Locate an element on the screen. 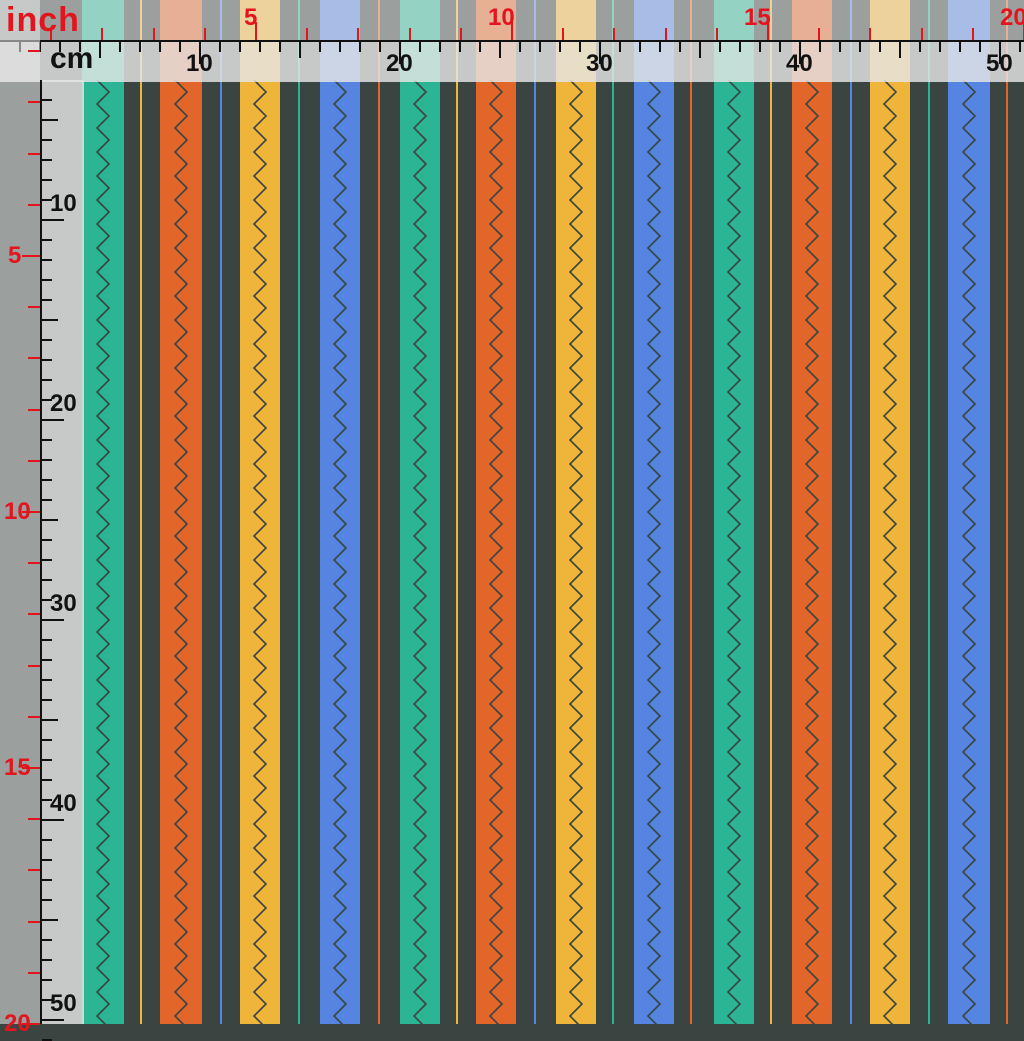  top-cm-tick-label: 40 is located at coordinates (799, 63).